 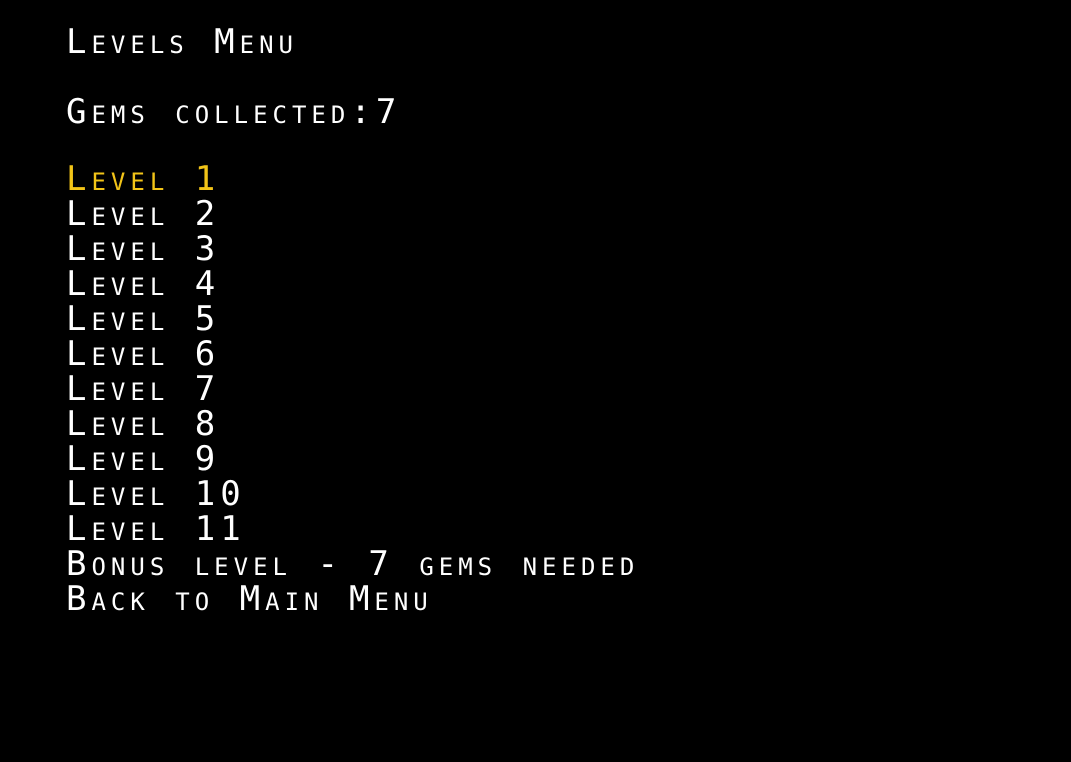 What do you see at coordinates (352, 599) in the screenshot?
I see `menu-item-back-to-main-menu: Back to Main Menu` at bounding box center [352, 599].